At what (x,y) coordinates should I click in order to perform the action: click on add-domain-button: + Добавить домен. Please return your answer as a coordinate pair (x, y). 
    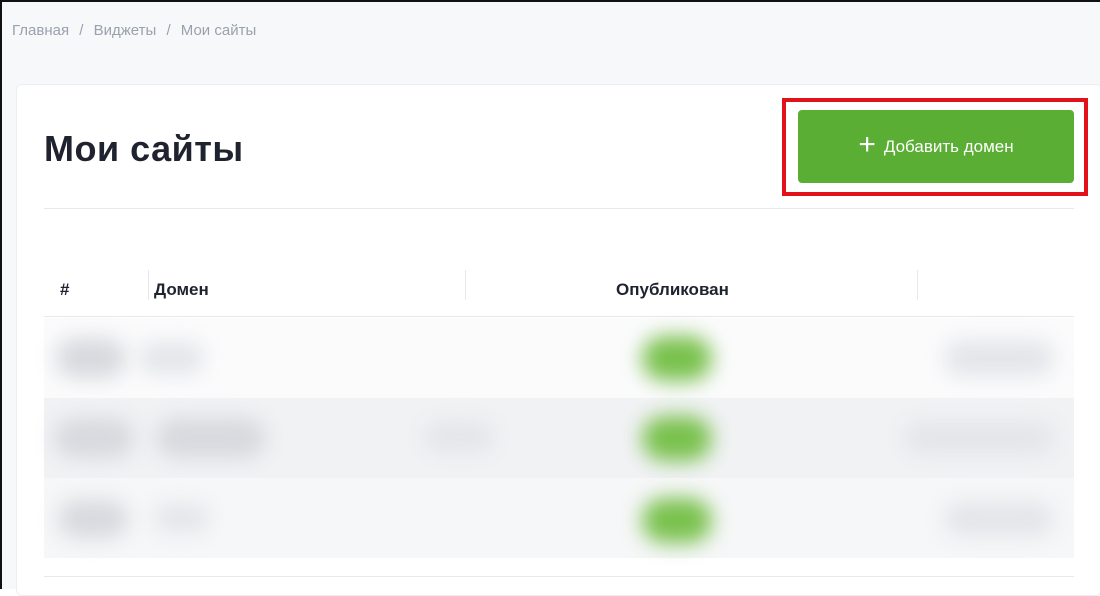
    Looking at the image, I should click on (936, 146).